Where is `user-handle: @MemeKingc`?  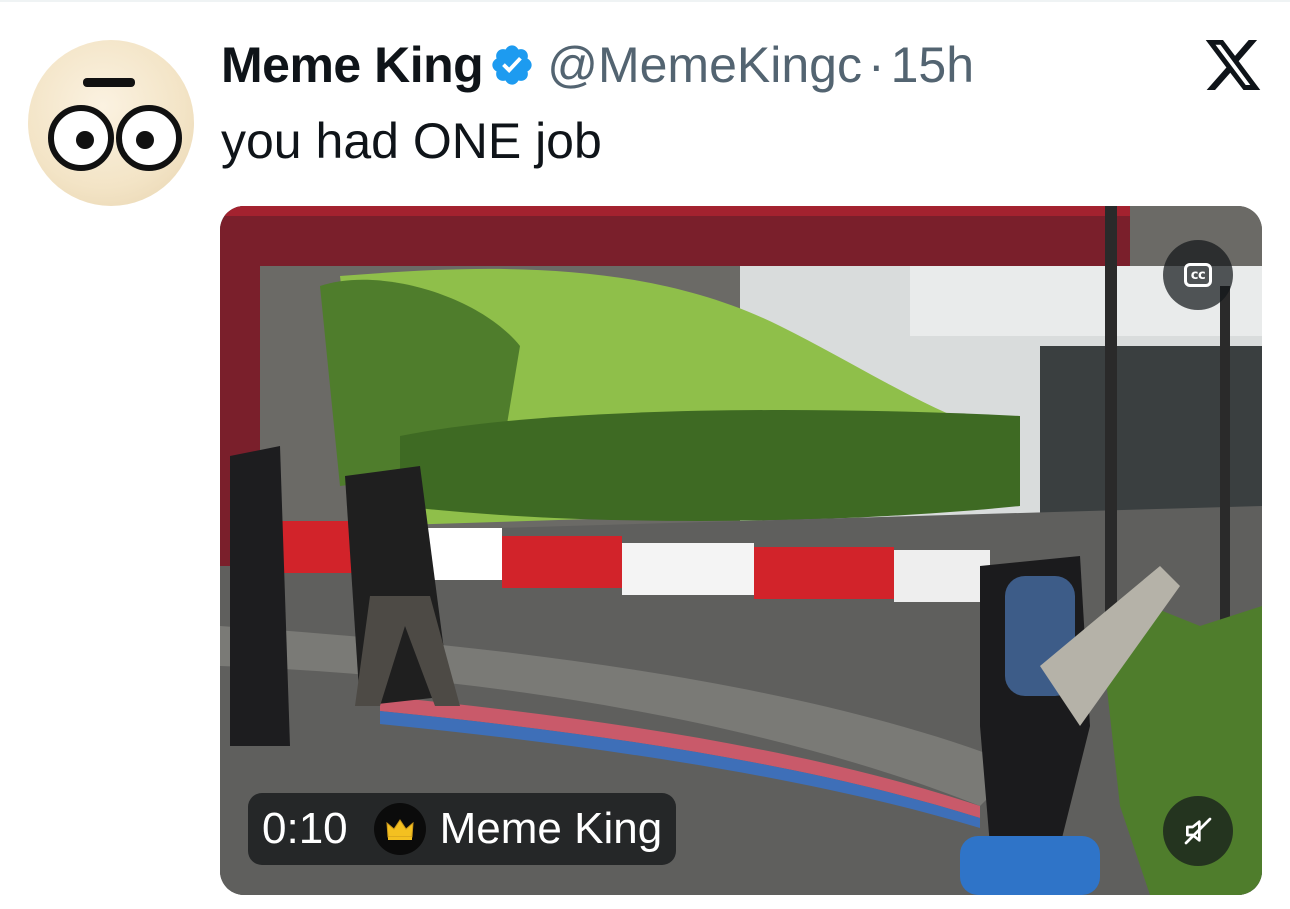
user-handle: @MemeKingc is located at coordinates (704, 65).